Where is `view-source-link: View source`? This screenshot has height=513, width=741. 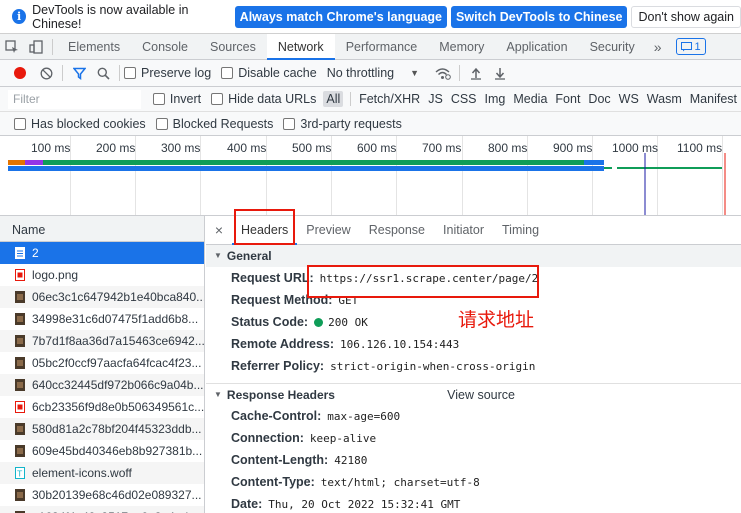 view-source-link: View source is located at coordinates (481, 395).